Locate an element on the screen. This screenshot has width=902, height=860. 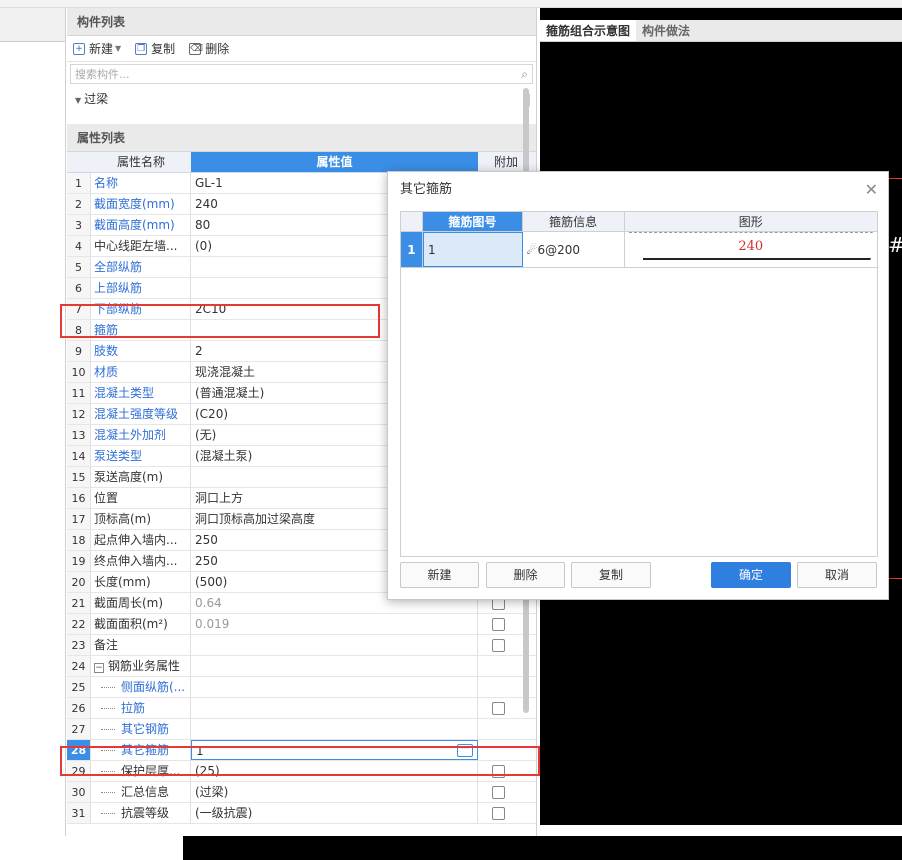
row-index: 12 is located at coordinates (79, 414).